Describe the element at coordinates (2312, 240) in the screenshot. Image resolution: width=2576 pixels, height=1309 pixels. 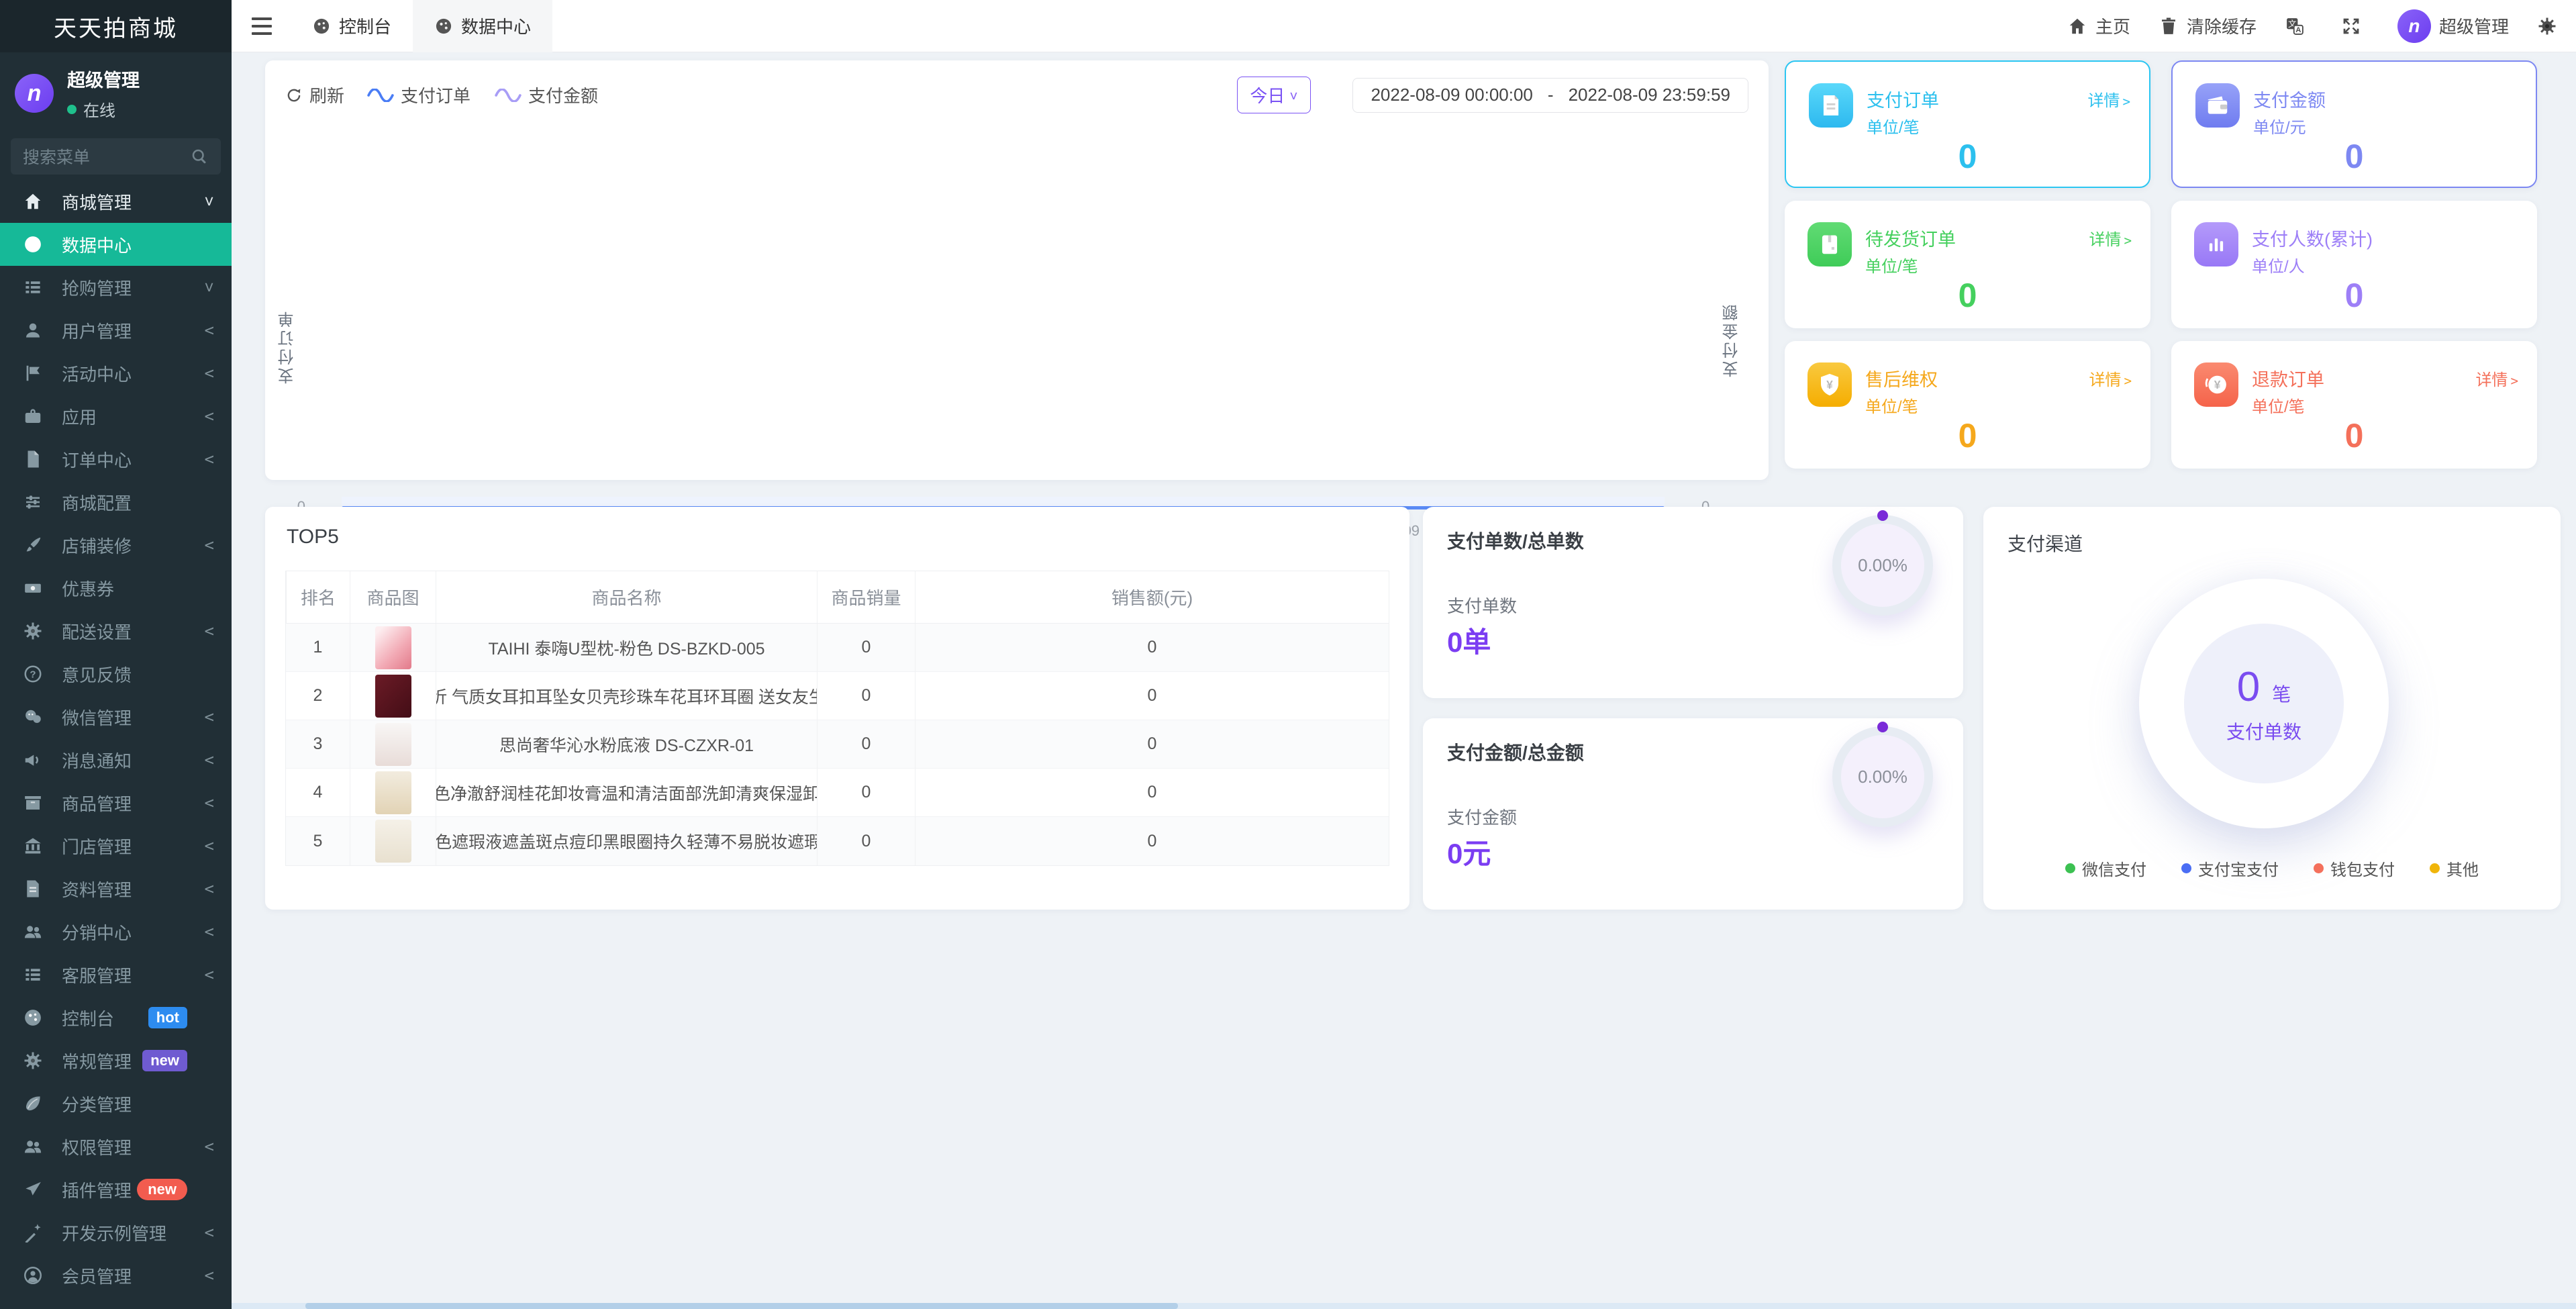
I see `stat-title: 支付人数(累计)` at that location.